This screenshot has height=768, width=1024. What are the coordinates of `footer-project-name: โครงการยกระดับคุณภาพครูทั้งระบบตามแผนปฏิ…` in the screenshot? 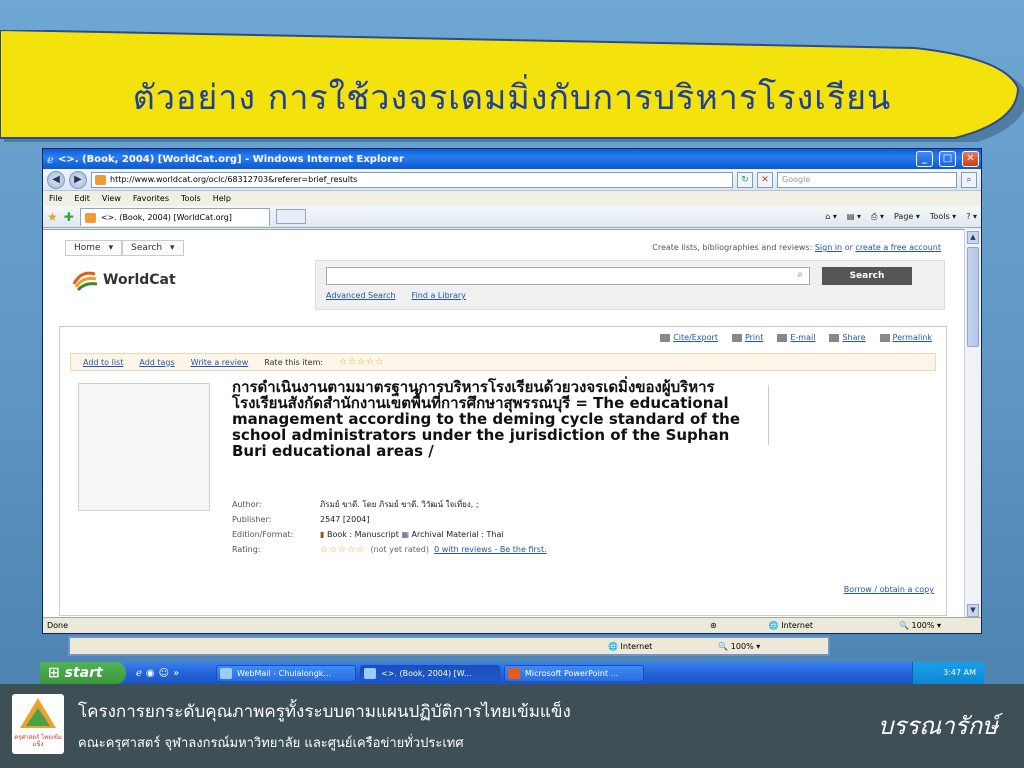 It's located at (324, 712).